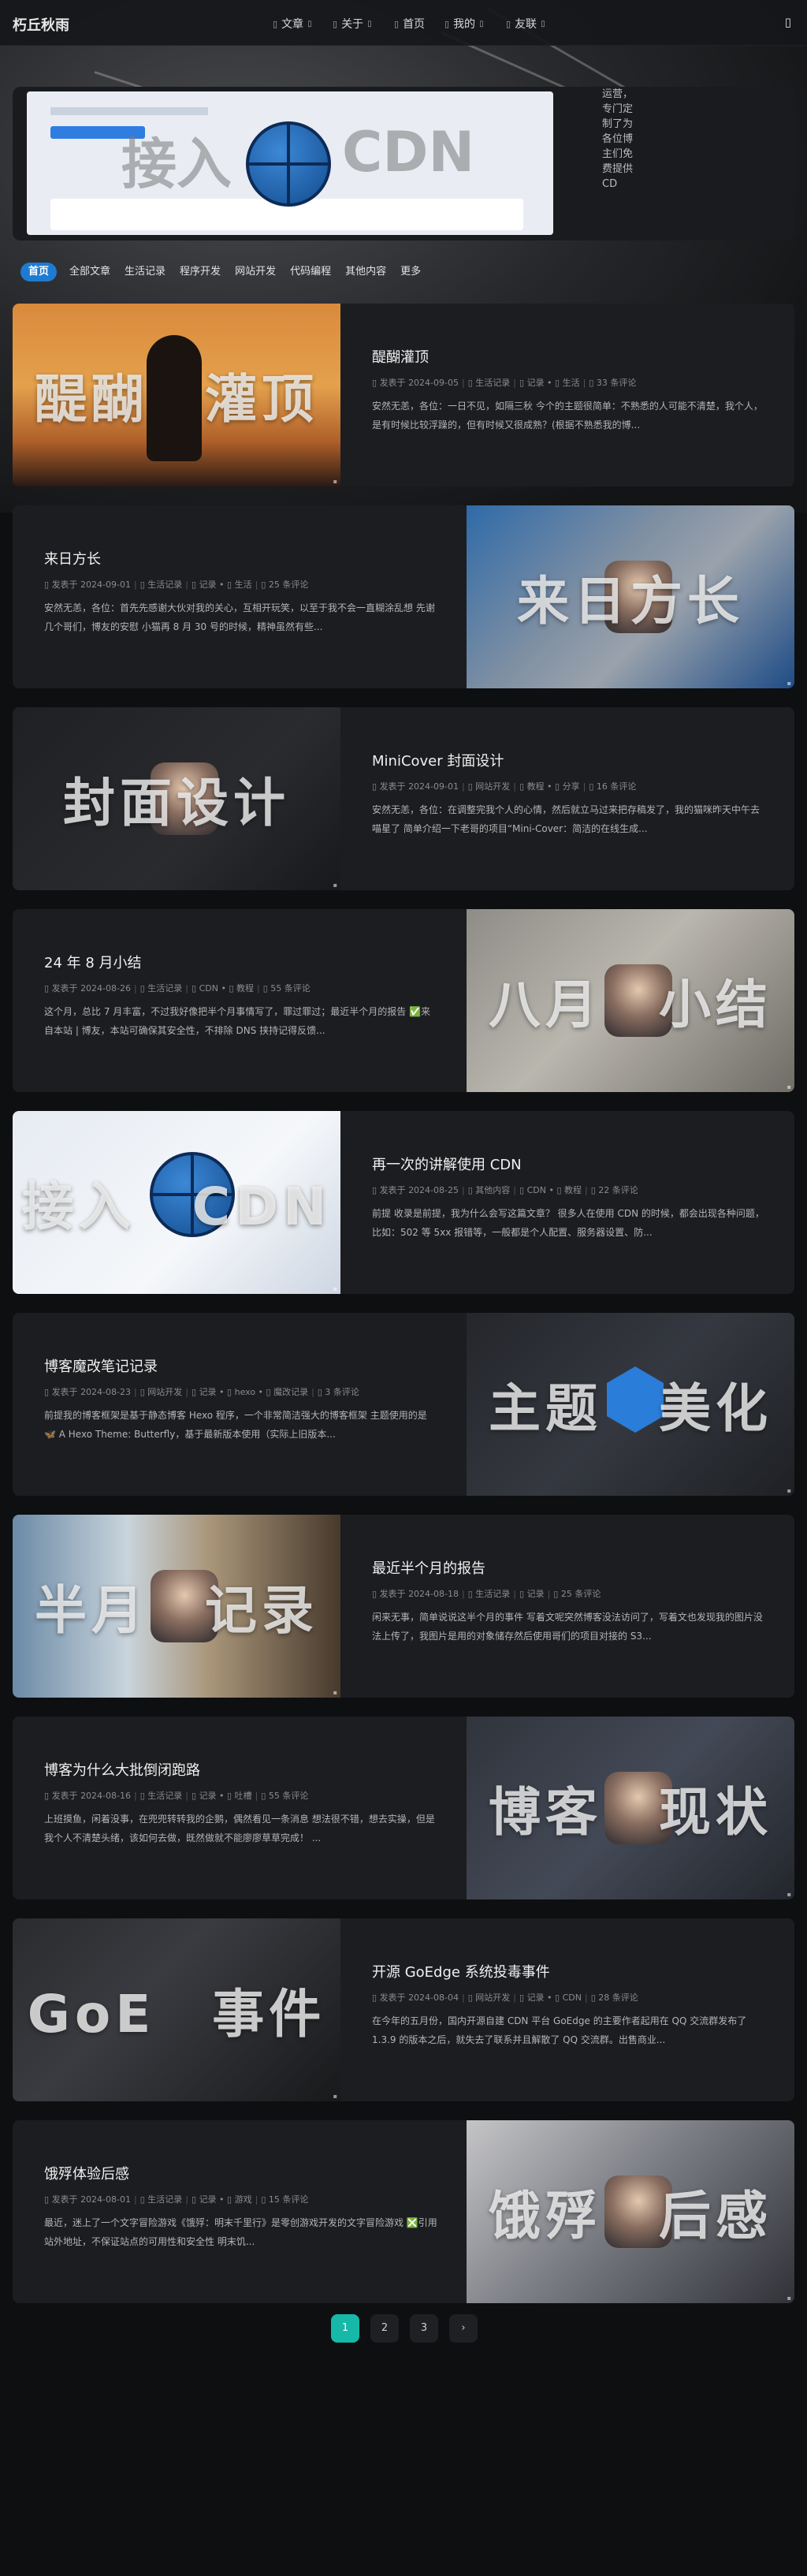 This screenshot has height=2576, width=807. Describe the element at coordinates (461, 1971) in the screenshot. I see `post-title: 开源 GoEdge 系统投毒事件` at that location.